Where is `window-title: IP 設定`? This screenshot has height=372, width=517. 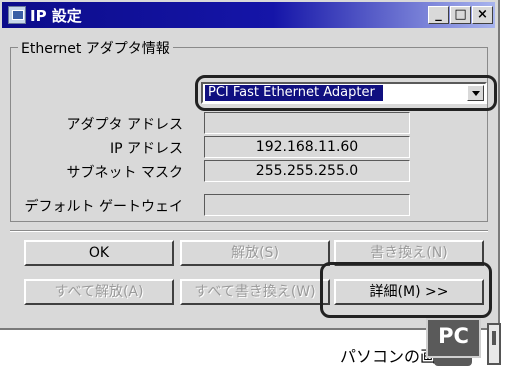
window-title: IP 設定 is located at coordinates (56, 16).